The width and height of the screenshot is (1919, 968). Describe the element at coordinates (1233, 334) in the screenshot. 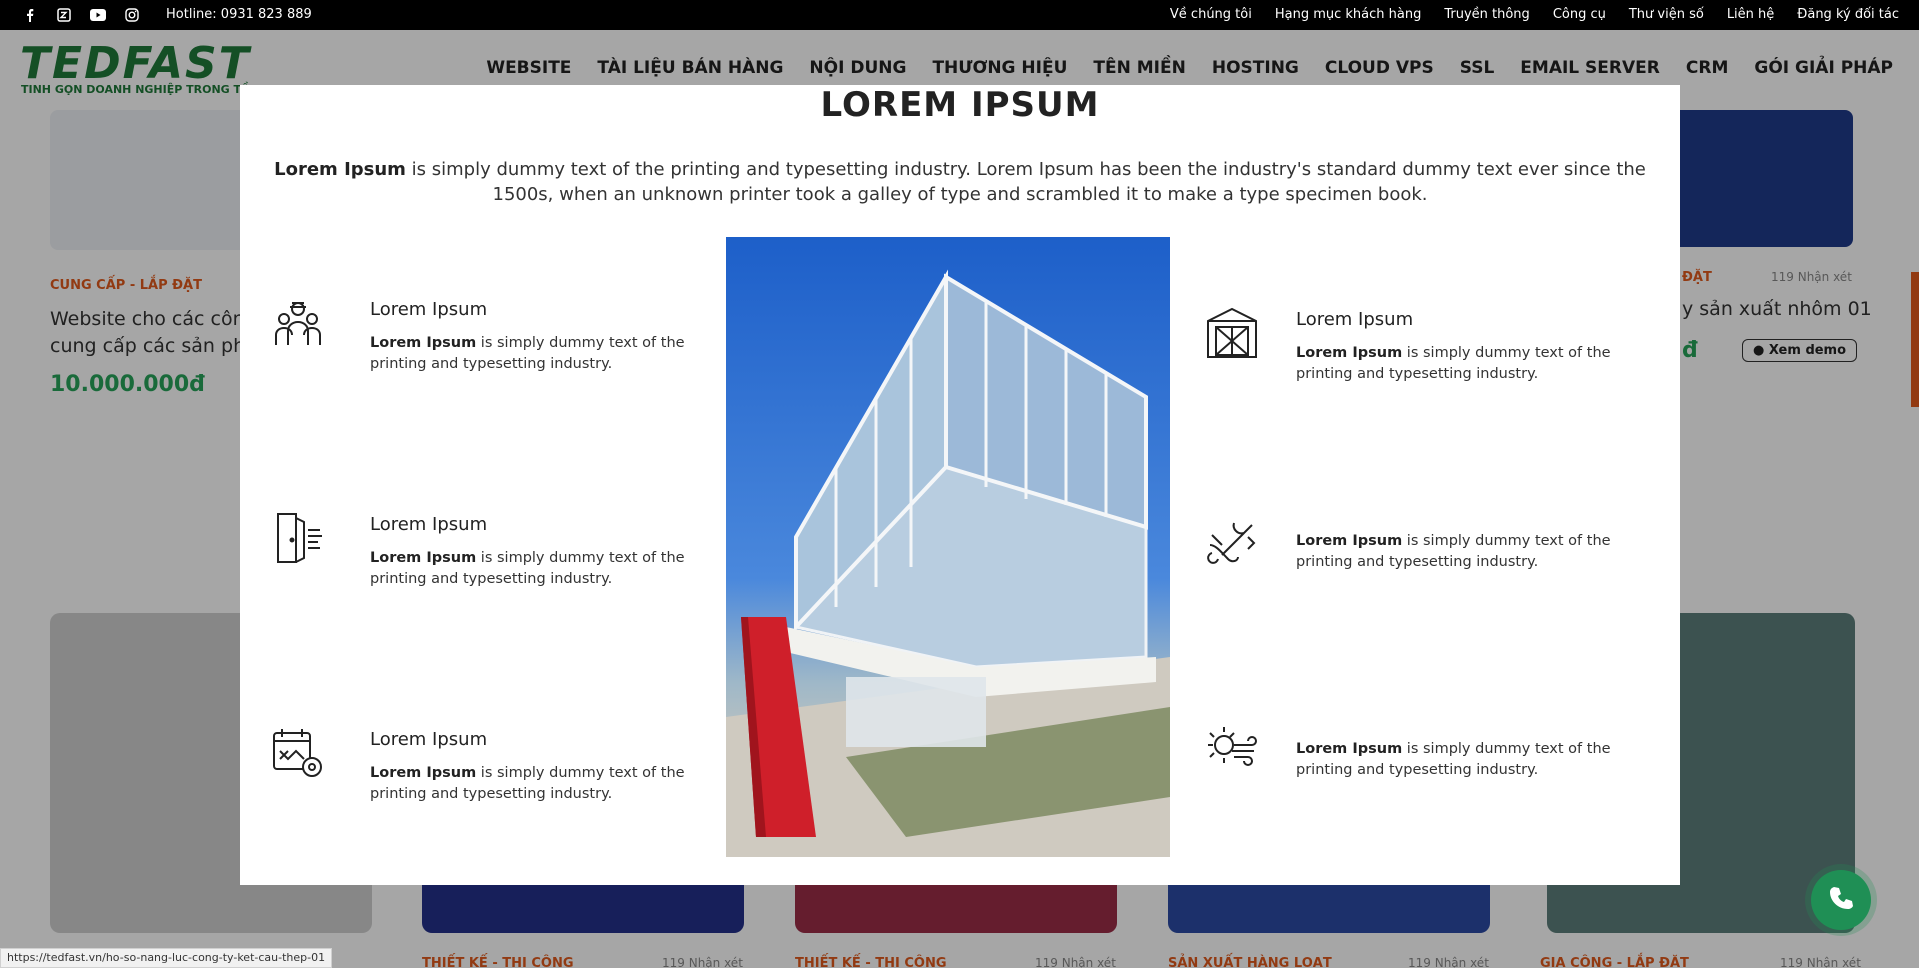

I see `warehouse-icon` at that location.